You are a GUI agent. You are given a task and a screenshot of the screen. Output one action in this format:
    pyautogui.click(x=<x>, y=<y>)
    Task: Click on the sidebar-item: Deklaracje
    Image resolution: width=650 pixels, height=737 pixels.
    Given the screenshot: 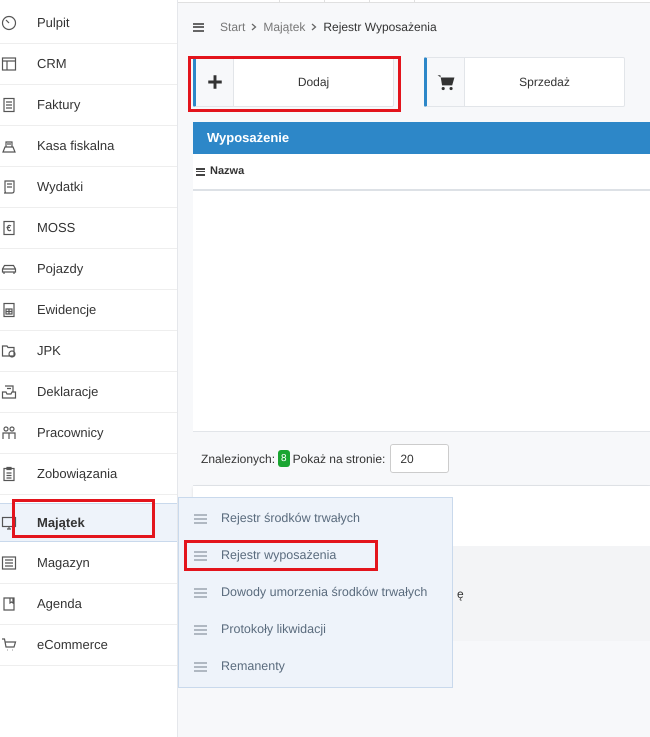 What is the action you would take?
    pyautogui.click(x=88, y=392)
    